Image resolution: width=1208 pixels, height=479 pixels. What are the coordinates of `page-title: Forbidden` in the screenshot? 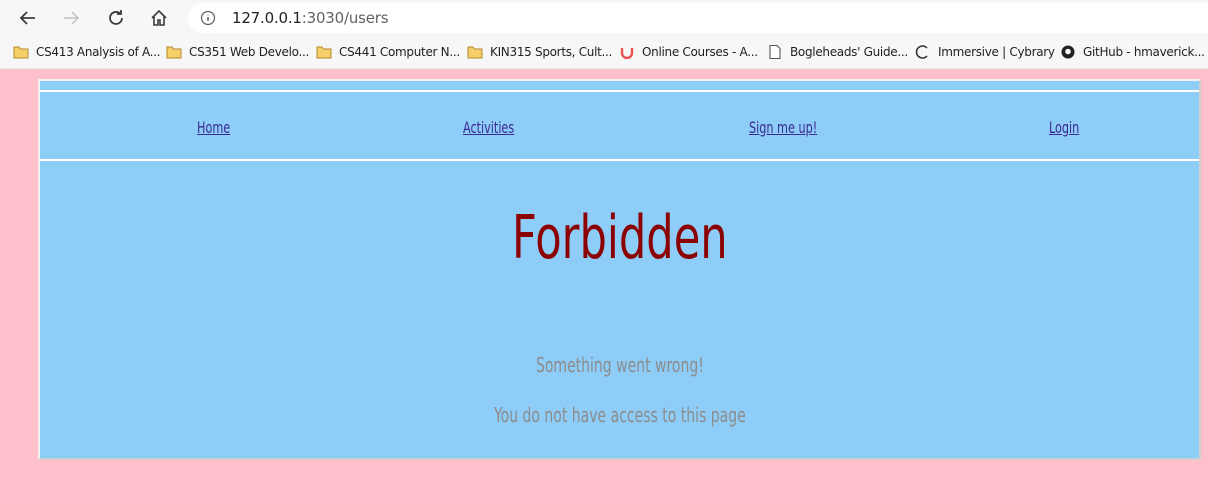 It's located at (619, 238).